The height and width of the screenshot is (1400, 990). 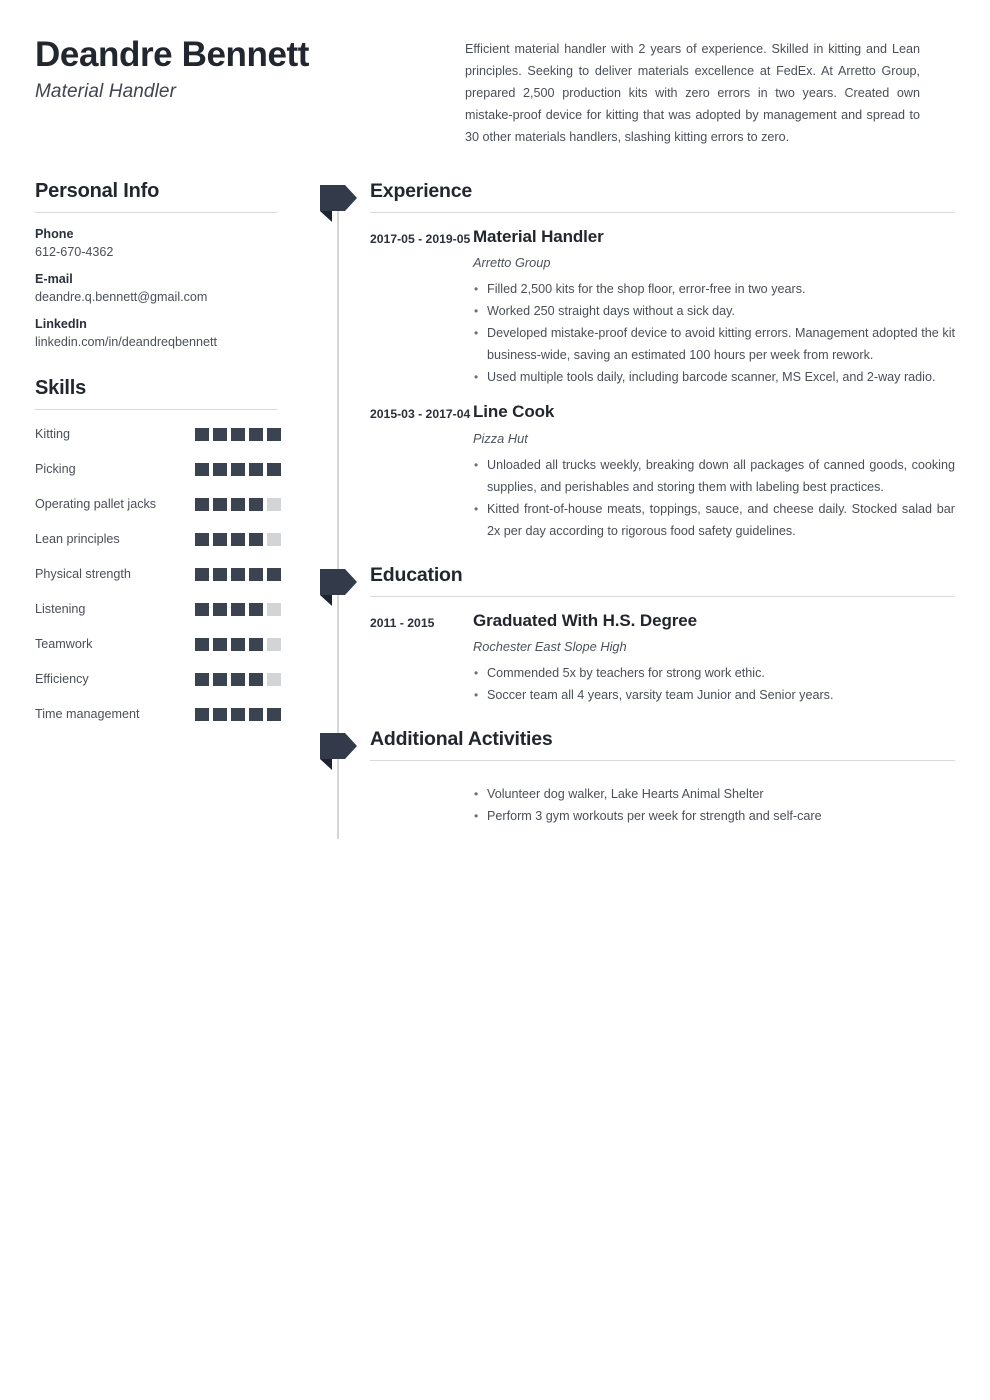 What do you see at coordinates (121, 297) in the screenshot?
I see `contact-email-value: deandre.q.bennett@gmail.com` at bounding box center [121, 297].